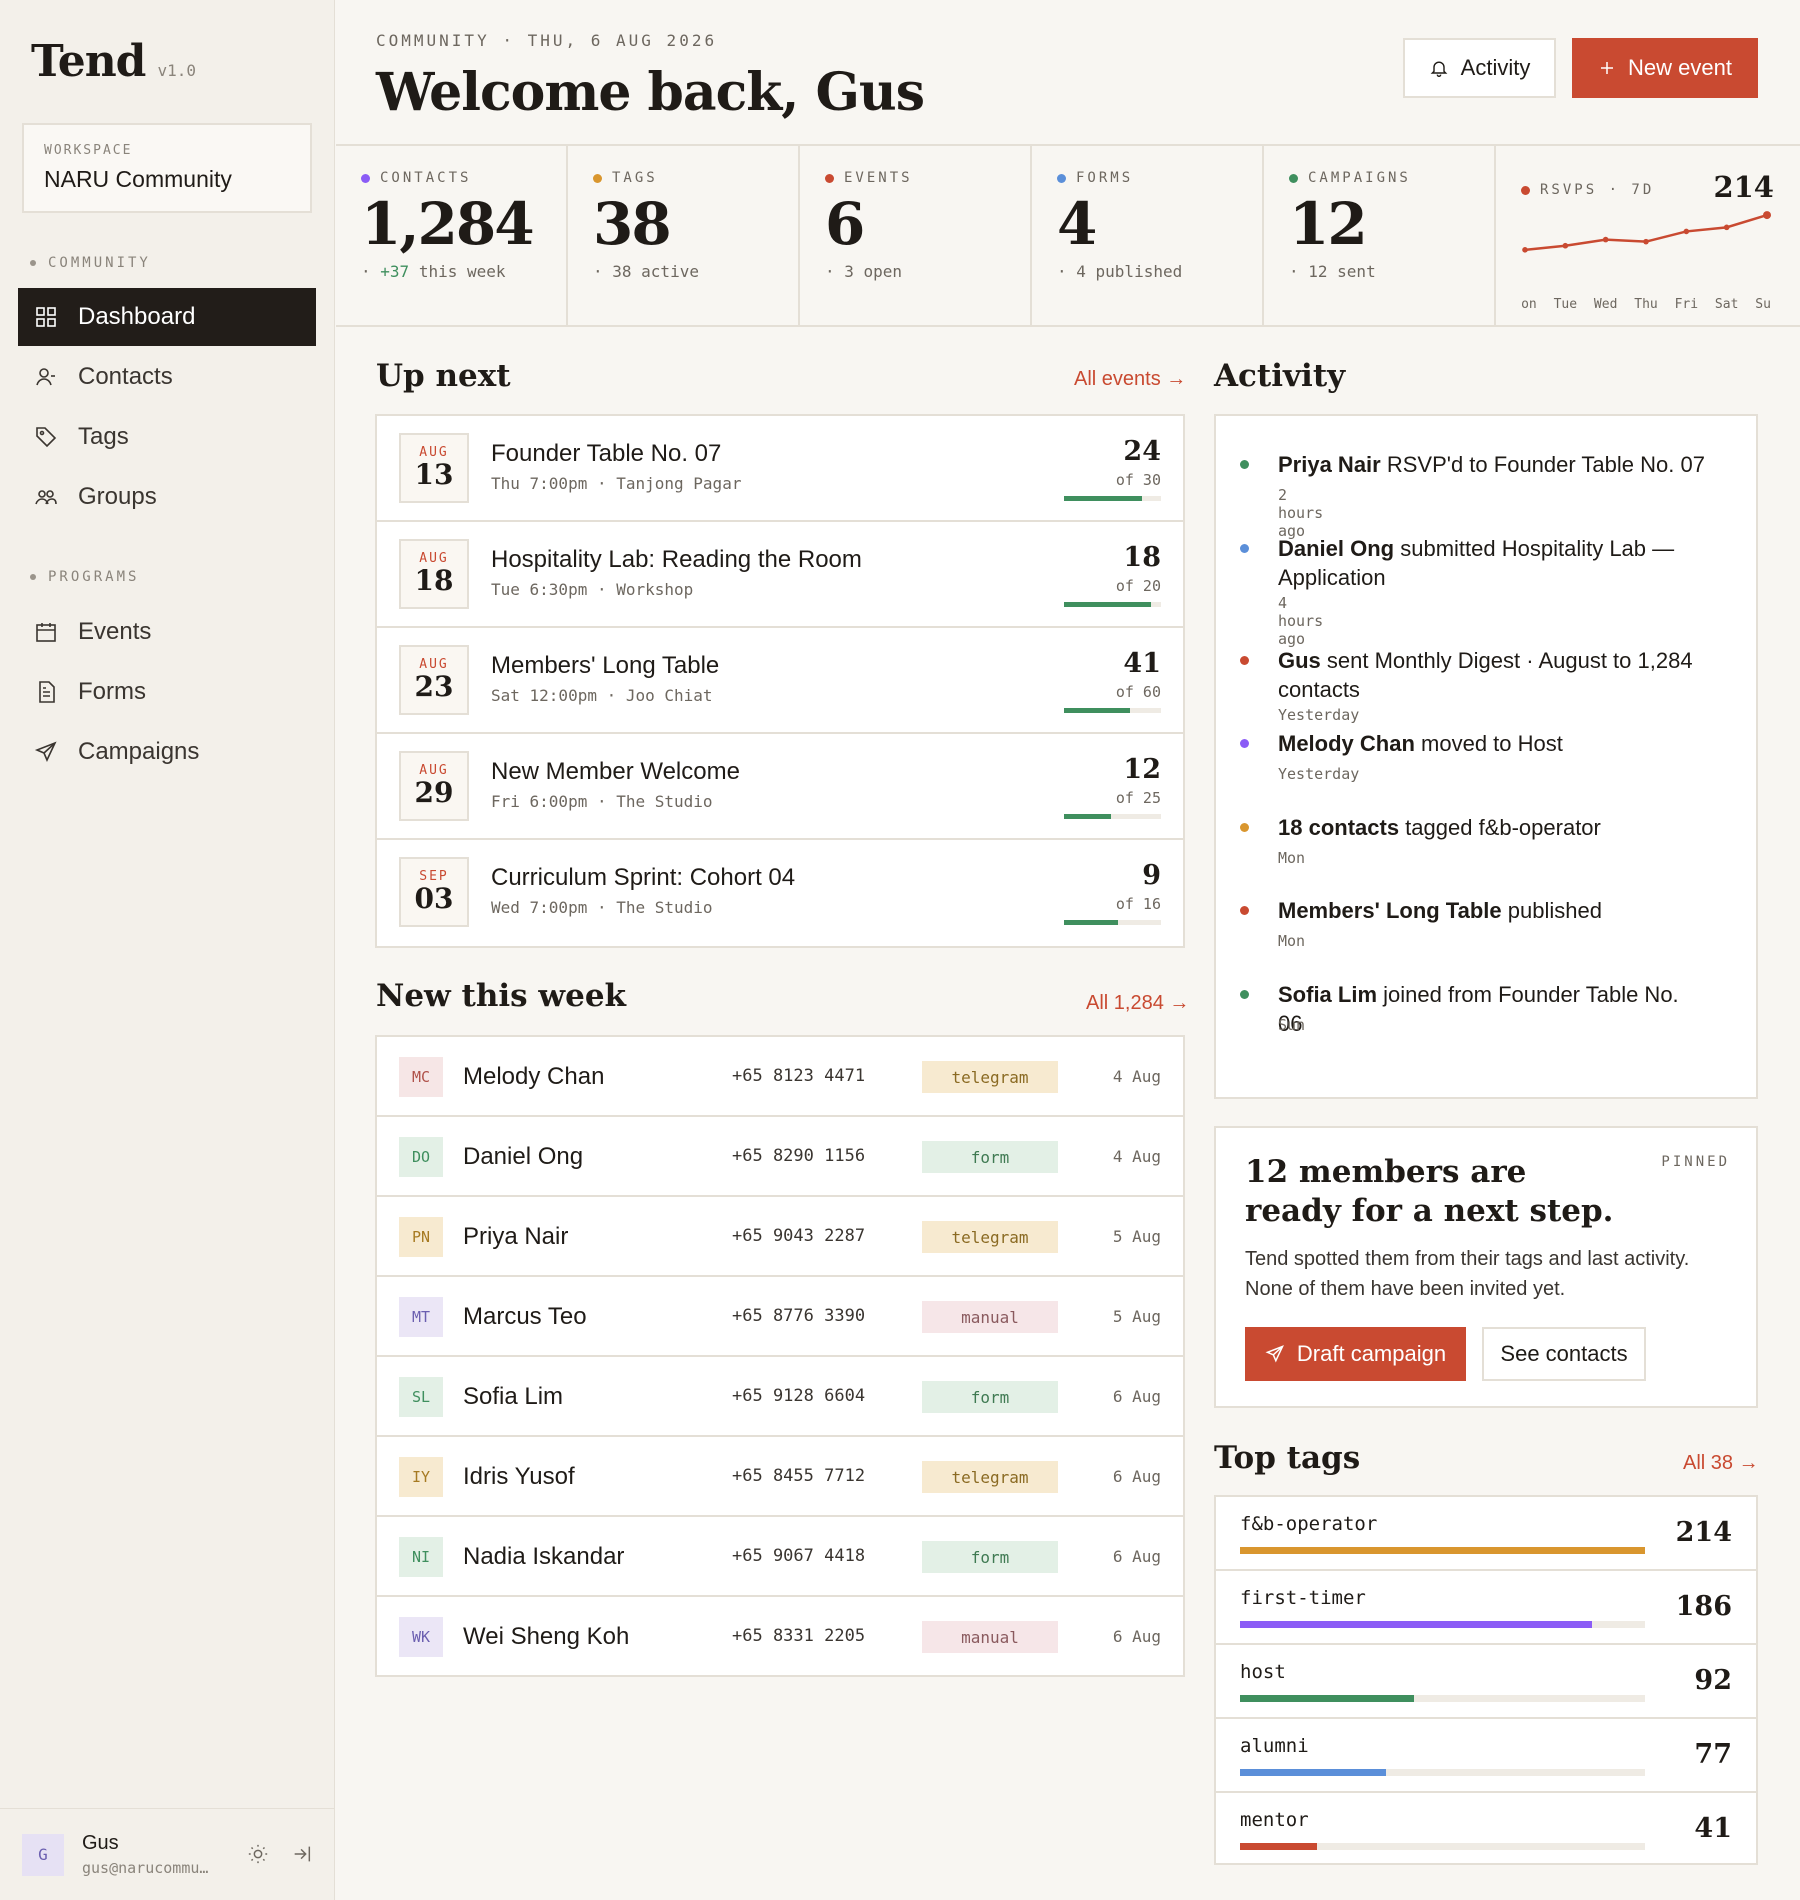  Describe the element at coordinates (47, 692) in the screenshot. I see `document-icon` at that location.